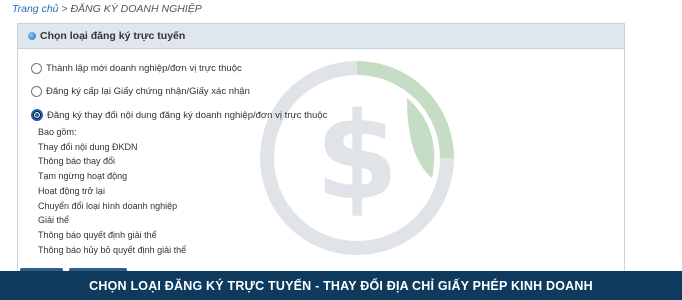 The width and height of the screenshot is (682, 300). I want to click on list-item: Thông báo hủy bỏ quyết định giải thể, so click(112, 249).